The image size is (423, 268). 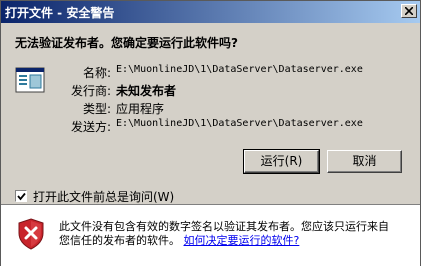 What do you see at coordinates (96, 109) in the screenshot?
I see `field-type-label: 类型:` at bounding box center [96, 109].